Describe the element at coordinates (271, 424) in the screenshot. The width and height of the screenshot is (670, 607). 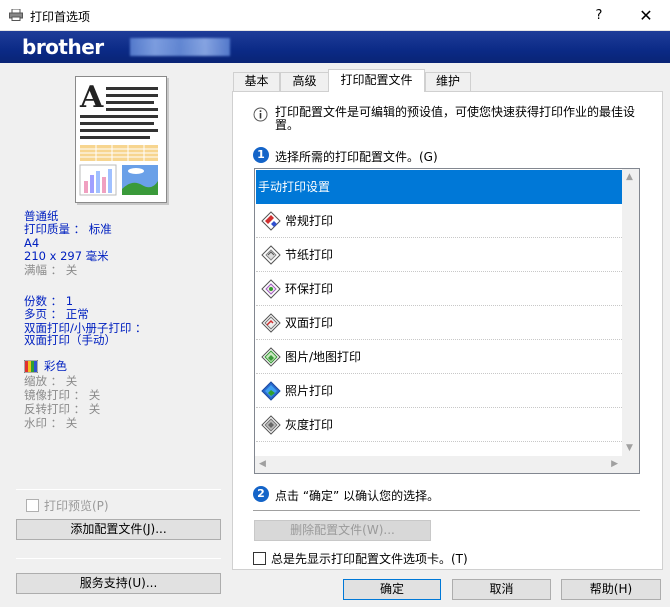
I see `grayscale-print-icon` at that location.